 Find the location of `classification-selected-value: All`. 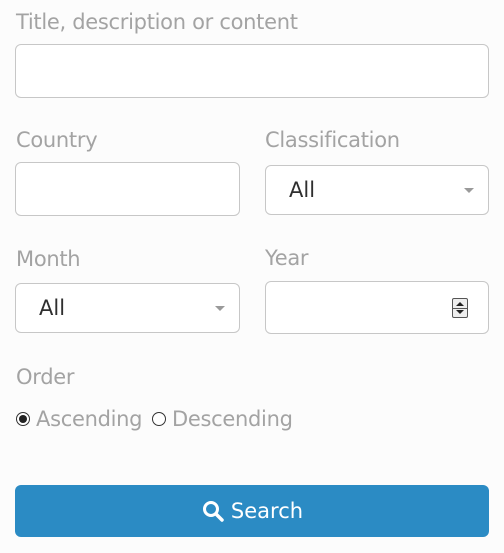

classification-selected-value: All is located at coordinates (302, 190).